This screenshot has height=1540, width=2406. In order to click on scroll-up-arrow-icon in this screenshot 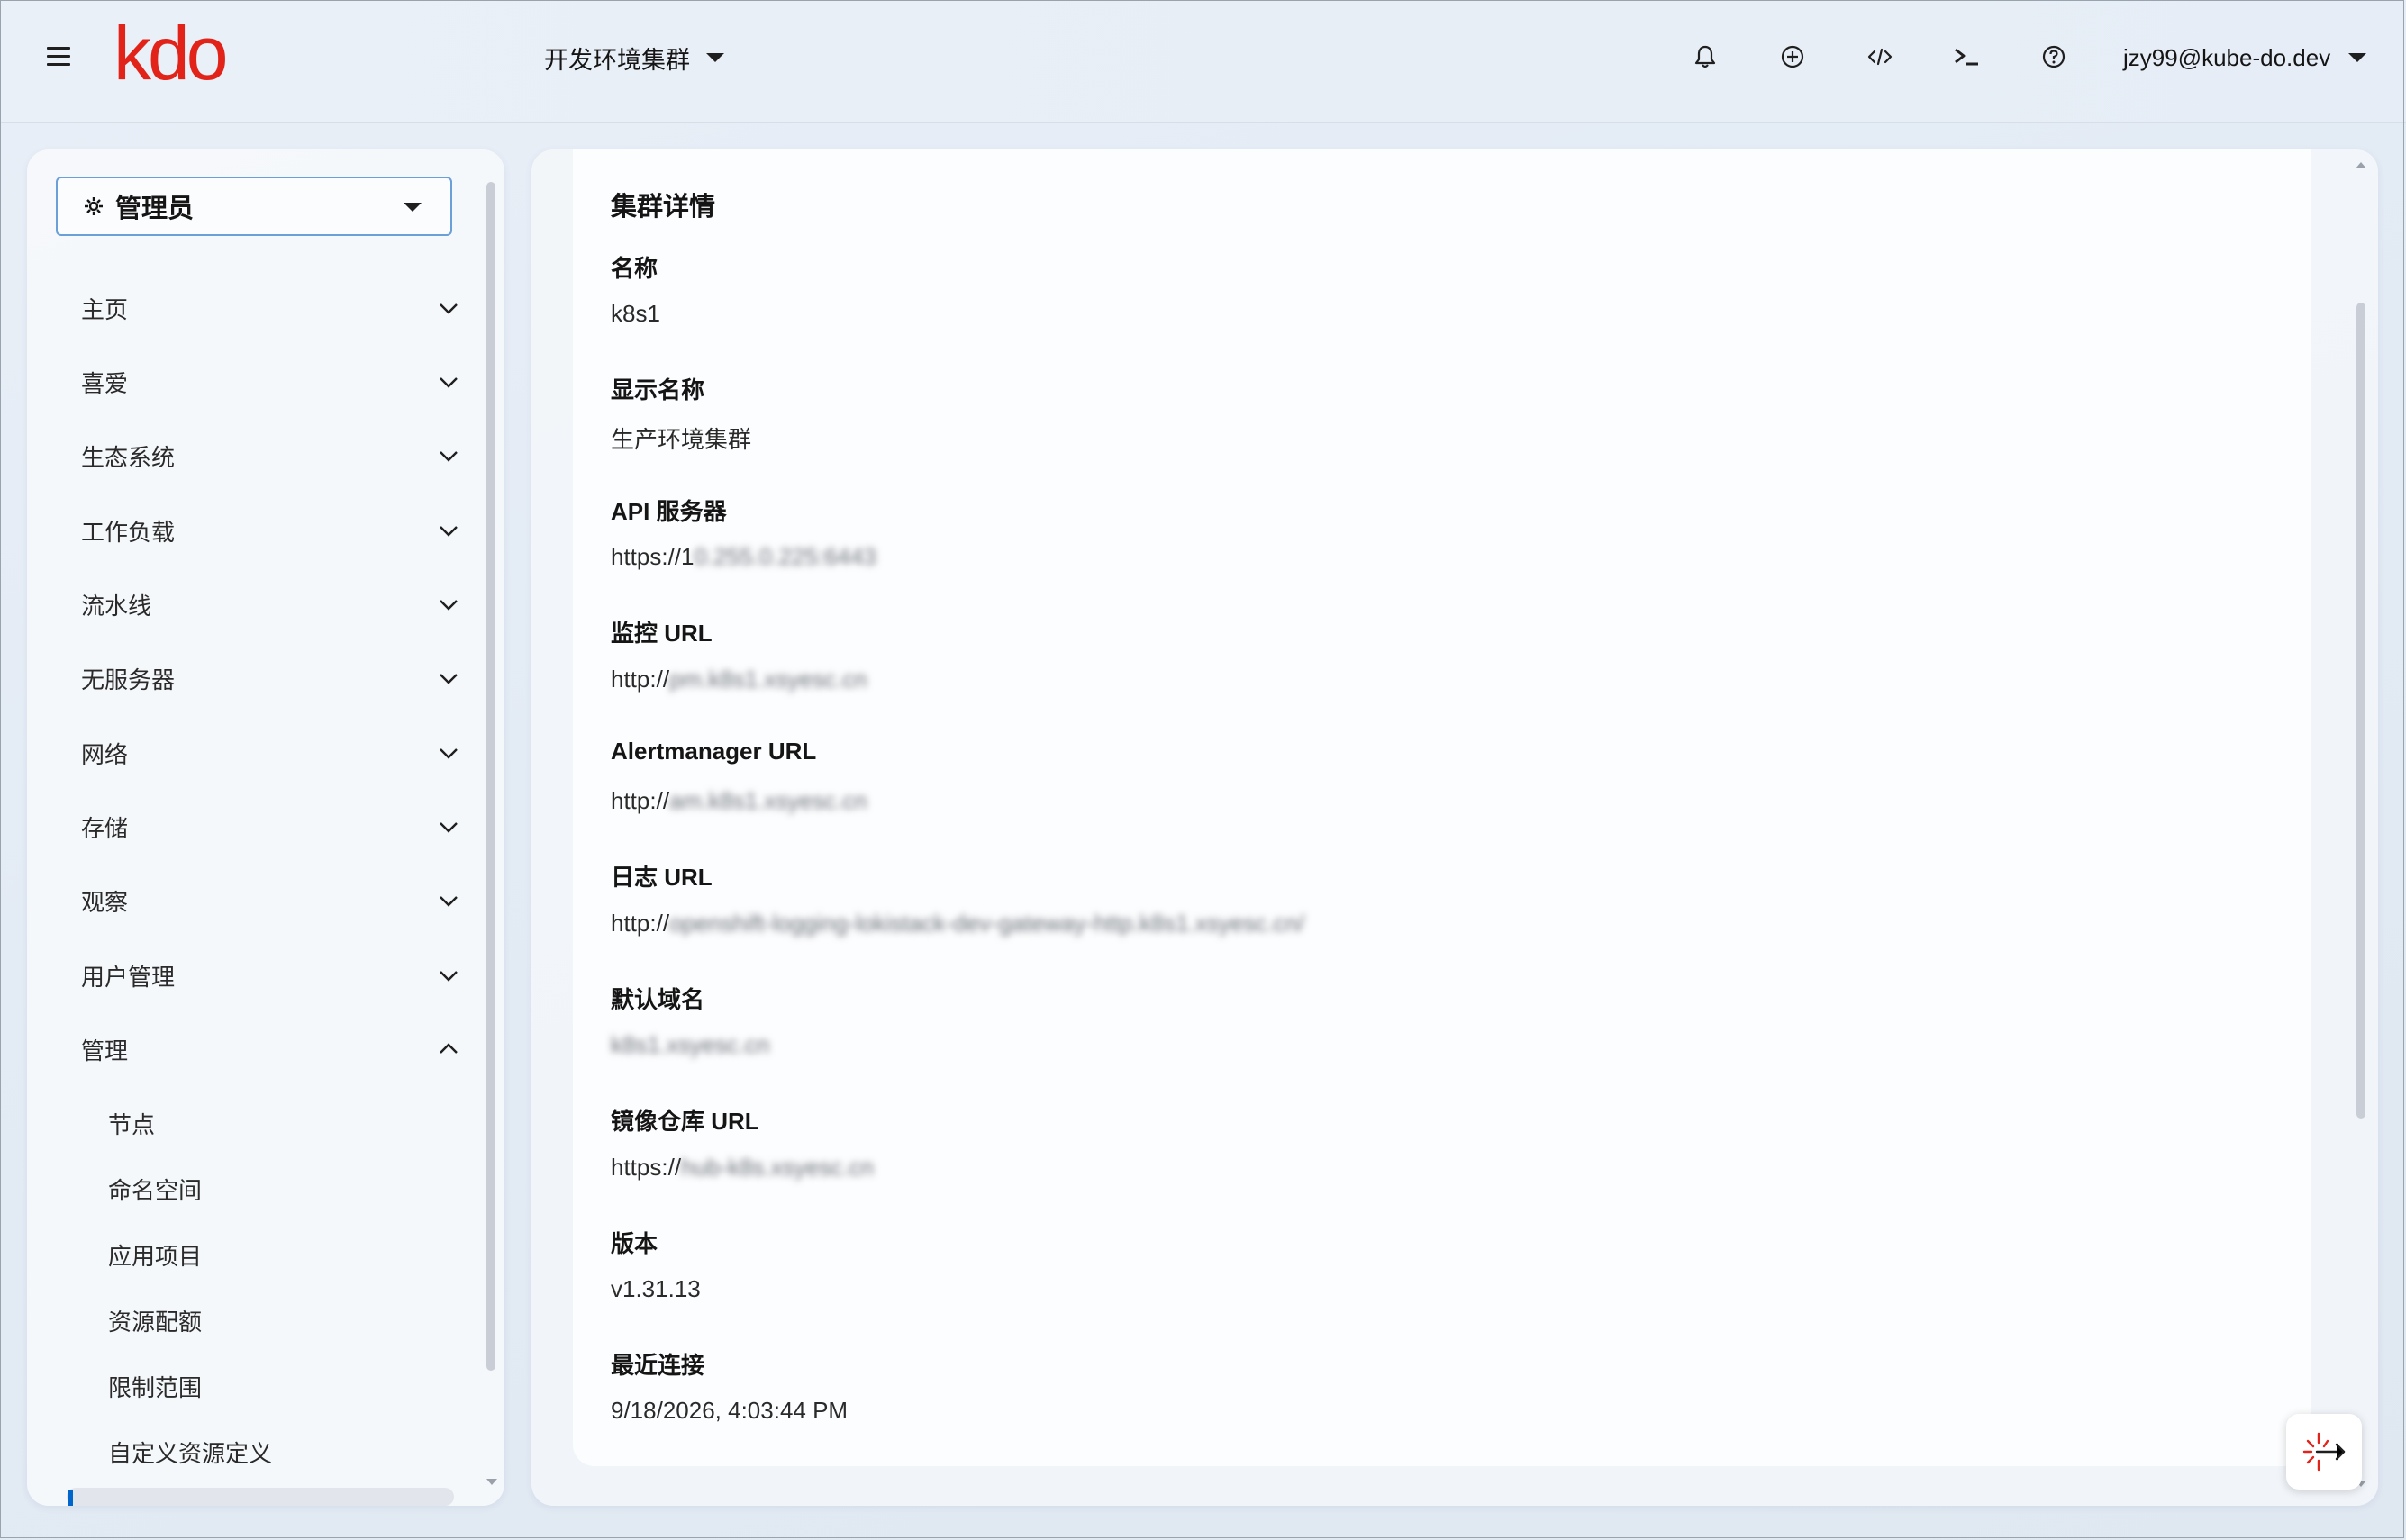, I will do `click(2361, 165)`.